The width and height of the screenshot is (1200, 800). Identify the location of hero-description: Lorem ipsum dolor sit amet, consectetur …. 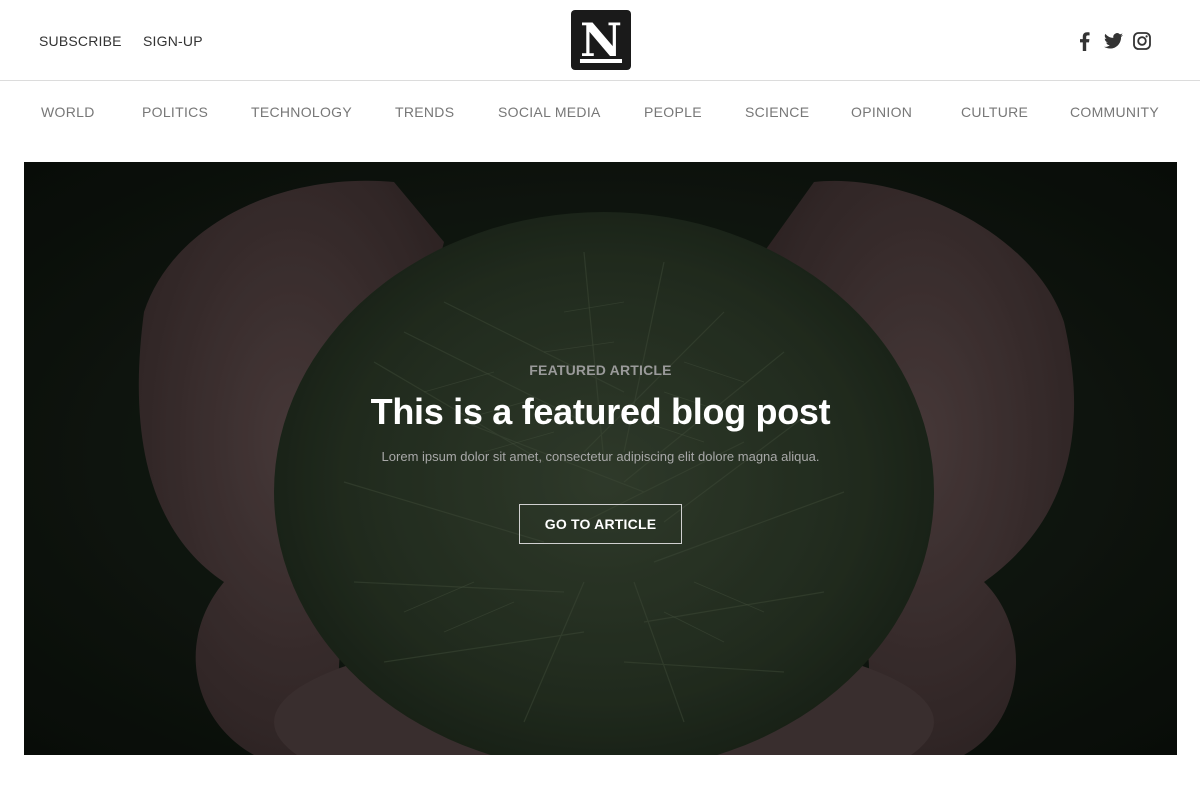
(600, 456).